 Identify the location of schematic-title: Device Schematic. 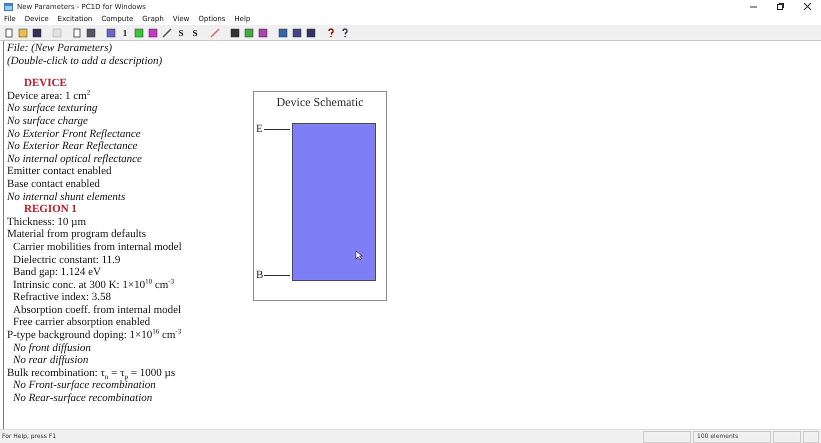
(320, 102).